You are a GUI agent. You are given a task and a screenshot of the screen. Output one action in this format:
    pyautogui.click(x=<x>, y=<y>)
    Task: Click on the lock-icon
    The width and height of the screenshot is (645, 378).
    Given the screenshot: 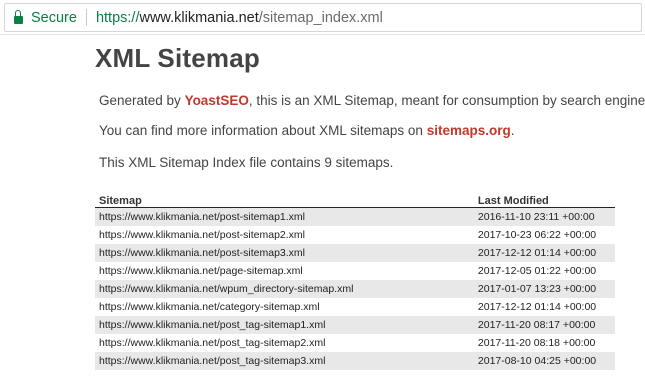 What is the action you would take?
    pyautogui.click(x=18, y=16)
    